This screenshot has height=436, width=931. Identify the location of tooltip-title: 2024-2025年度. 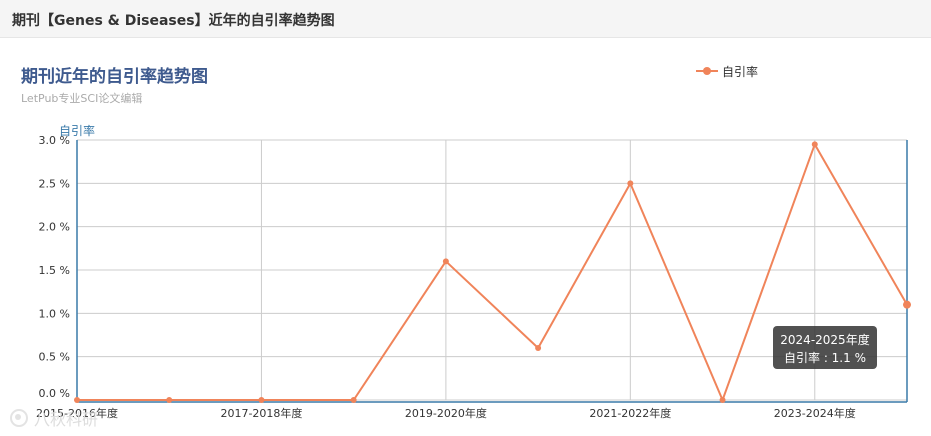
(825, 340).